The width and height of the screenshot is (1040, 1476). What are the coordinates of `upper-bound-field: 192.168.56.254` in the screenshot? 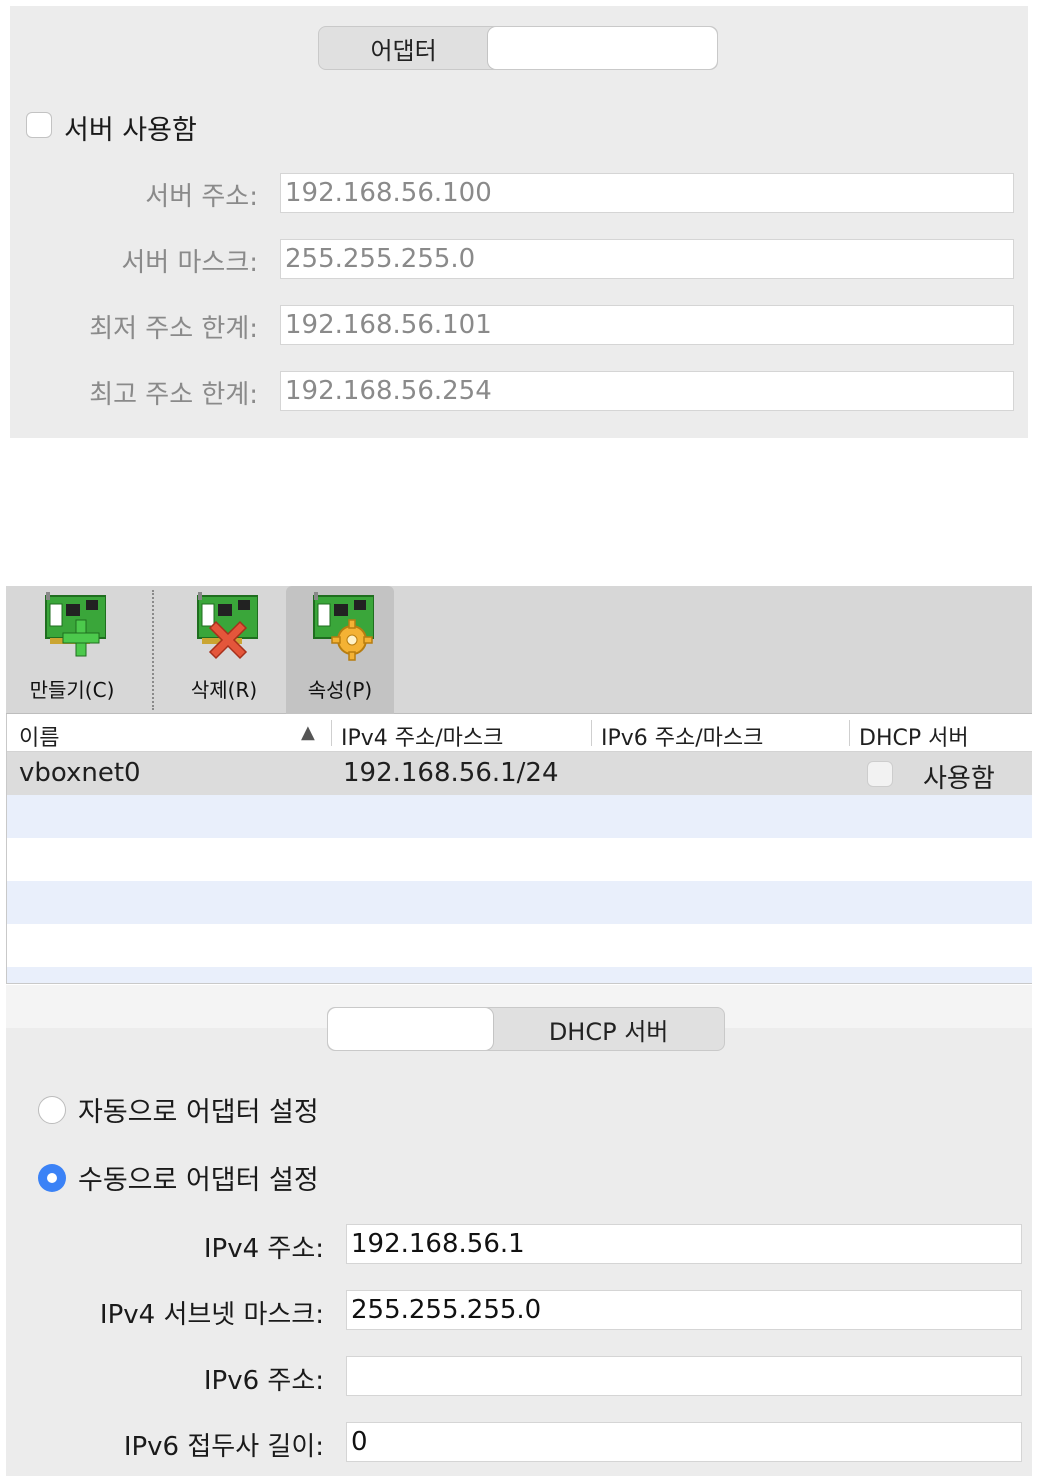 It's located at (647, 391).